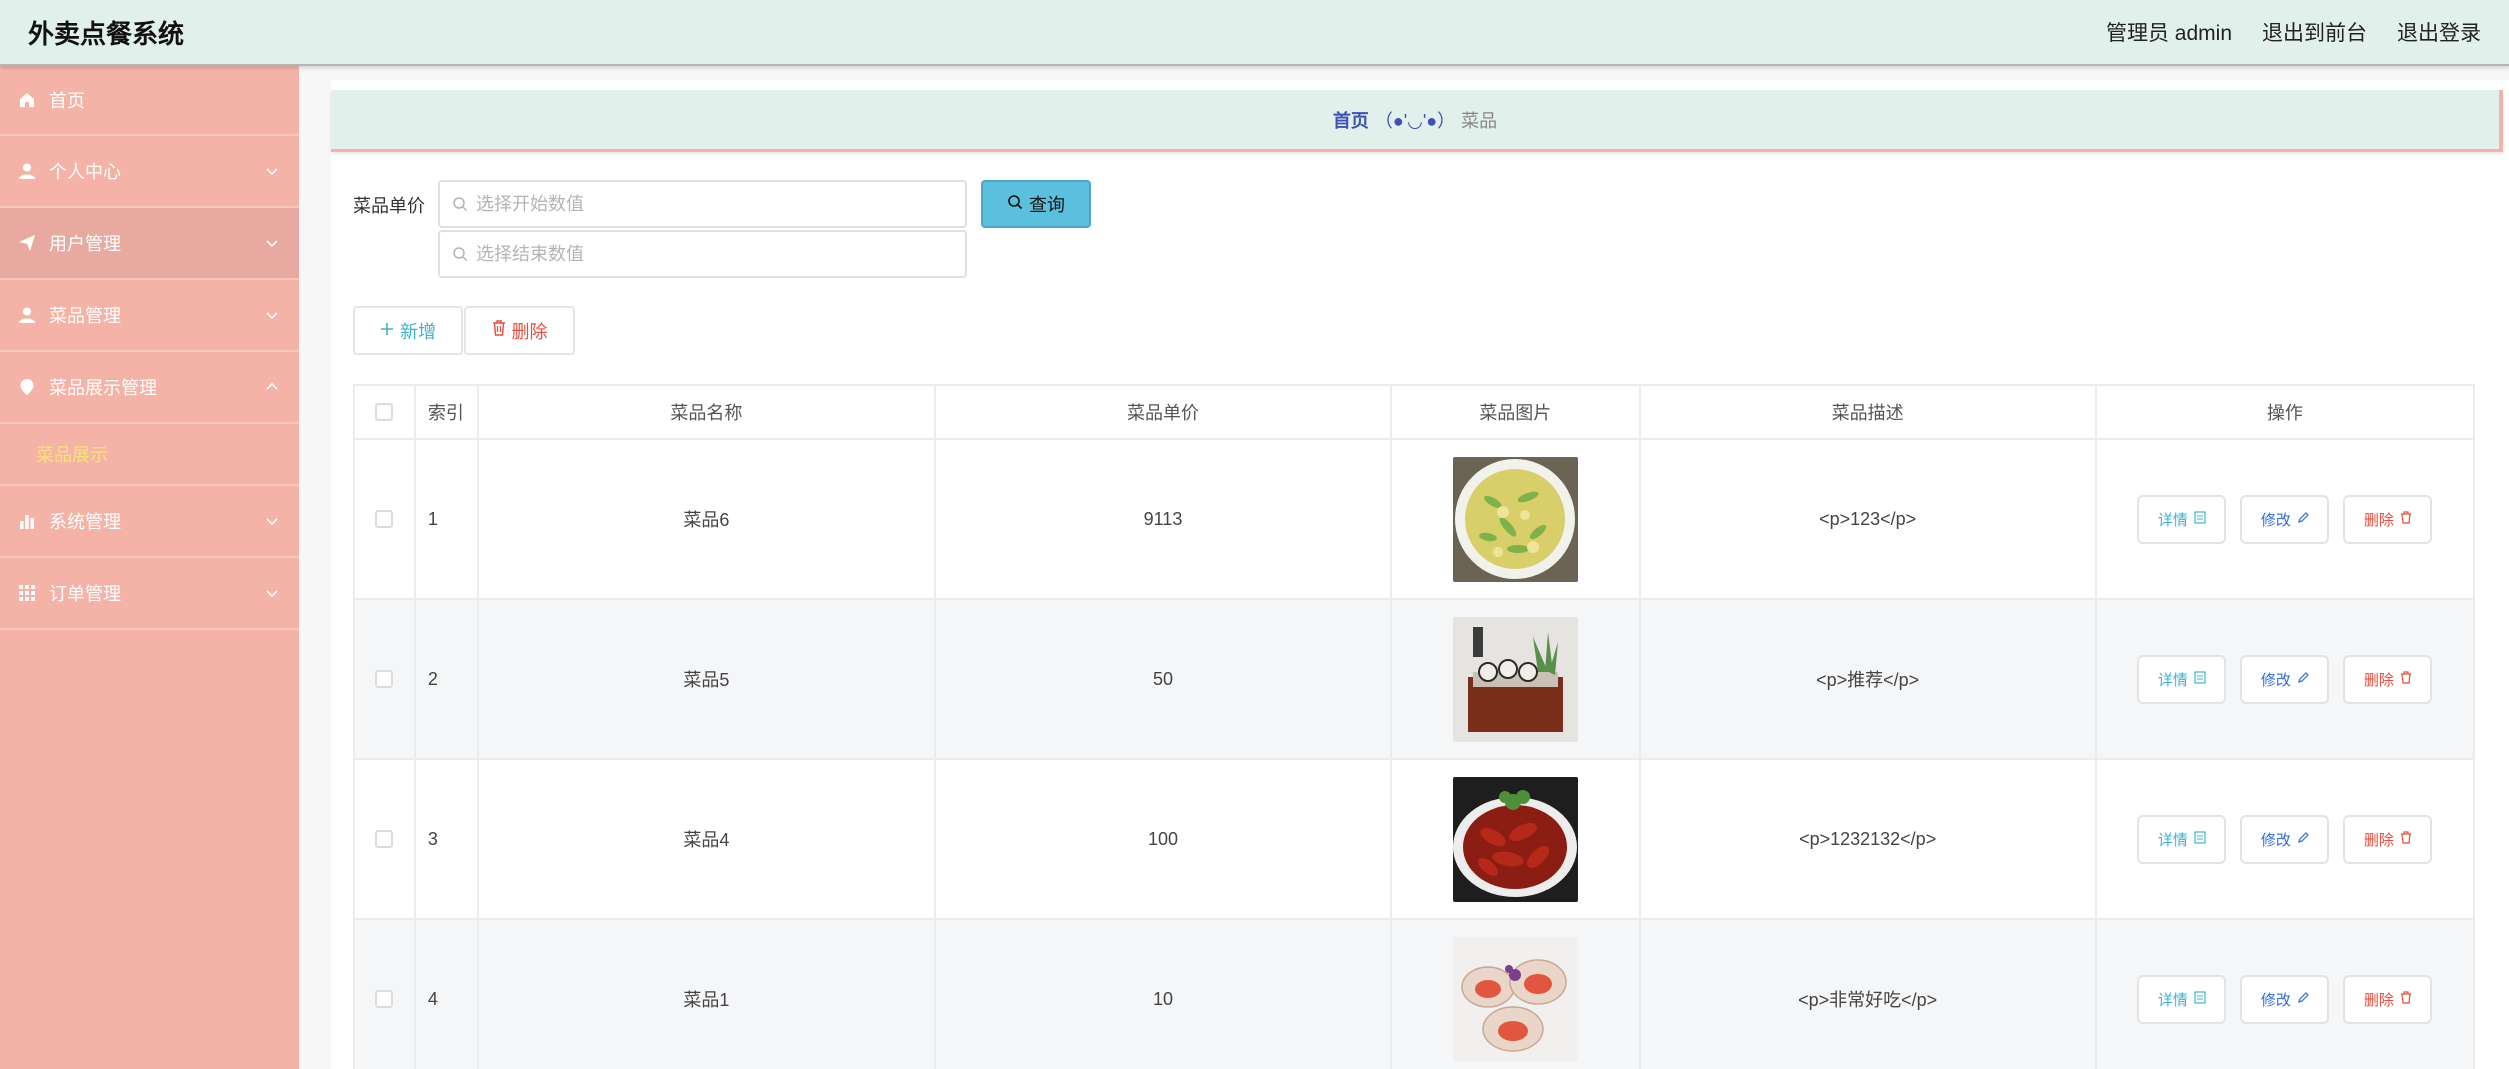  I want to click on table-row: 4 菜品1 10 <p>非常好吃</p> 详情 修改 删除, so click(1414, 994).